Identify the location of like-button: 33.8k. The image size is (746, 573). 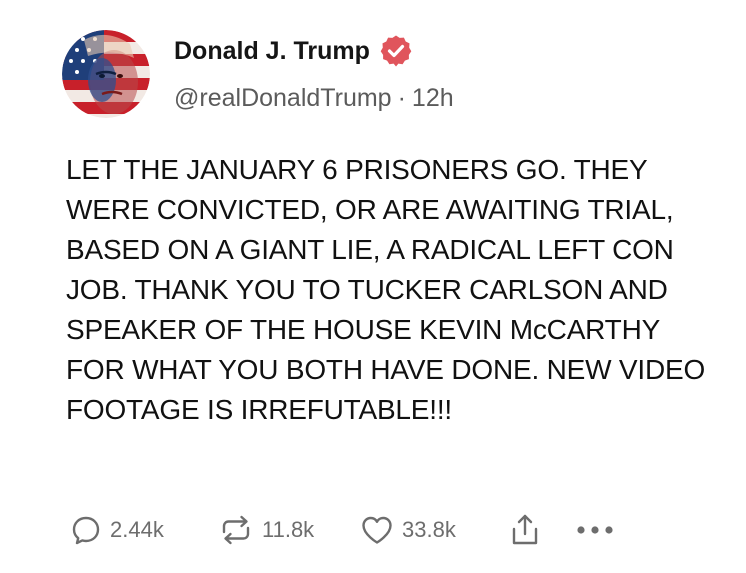
(408, 530).